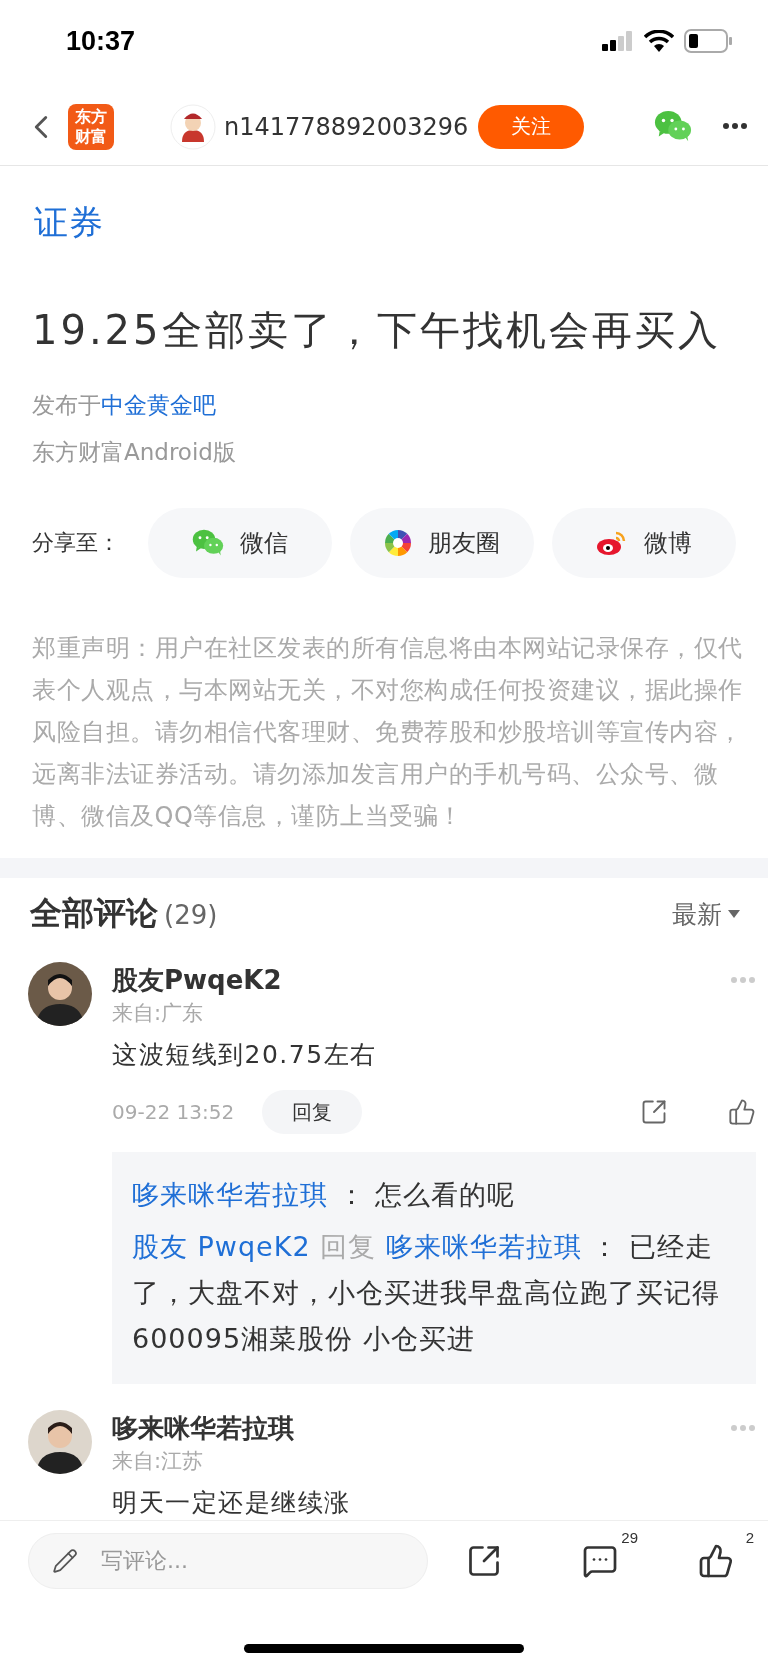 Image resolution: width=768 pixels, height=1663 pixels. What do you see at coordinates (221, 1246) in the screenshot?
I see `user-link: 股友 PwqeK2` at bounding box center [221, 1246].